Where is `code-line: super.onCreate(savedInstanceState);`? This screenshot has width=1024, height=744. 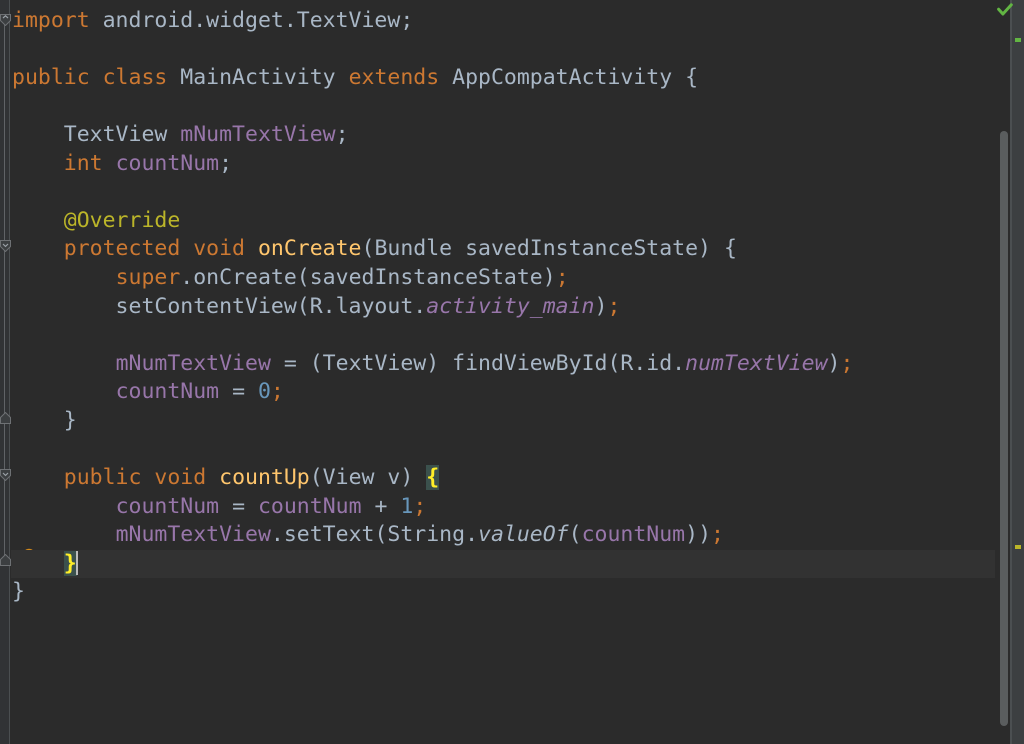
code-line: super.onCreate(savedInstanceState); is located at coordinates (510, 278).